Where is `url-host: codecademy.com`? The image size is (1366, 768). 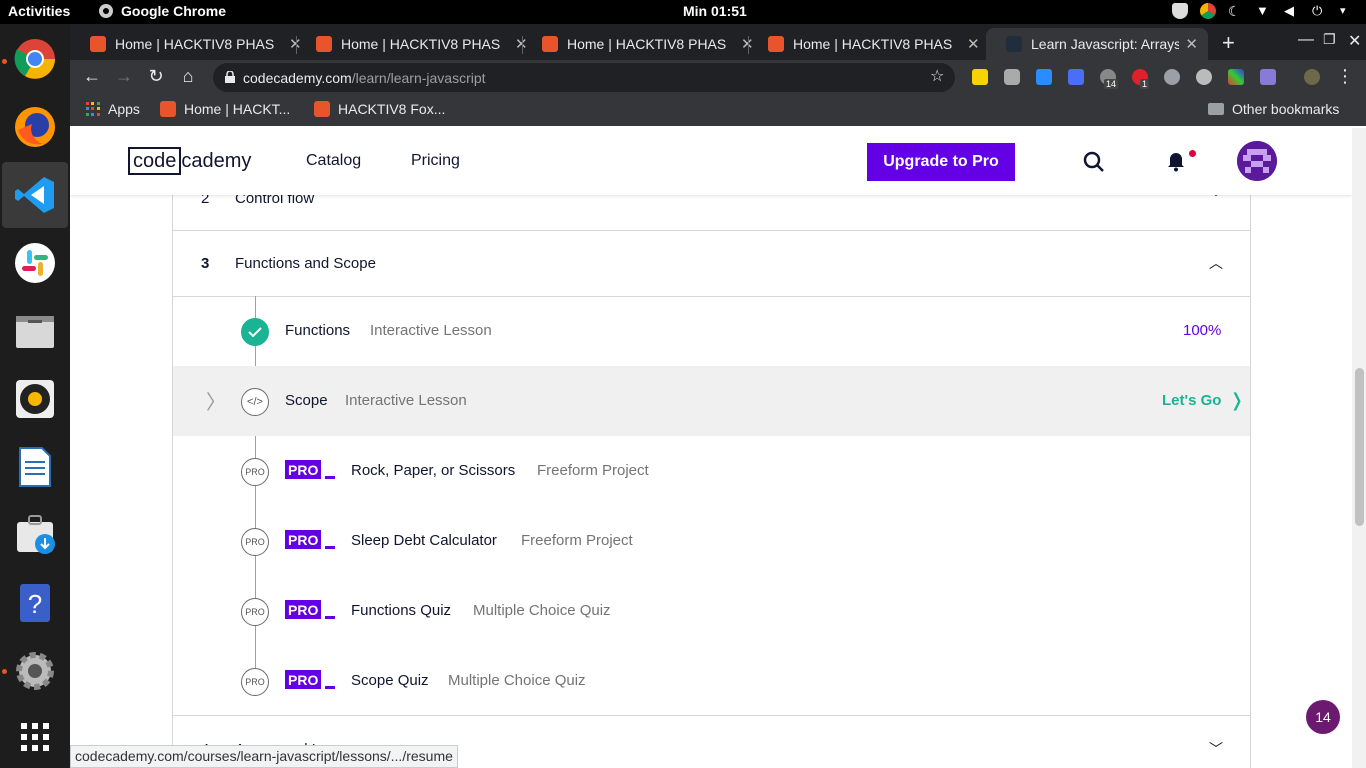 url-host: codecademy.com is located at coordinates (297, 77).